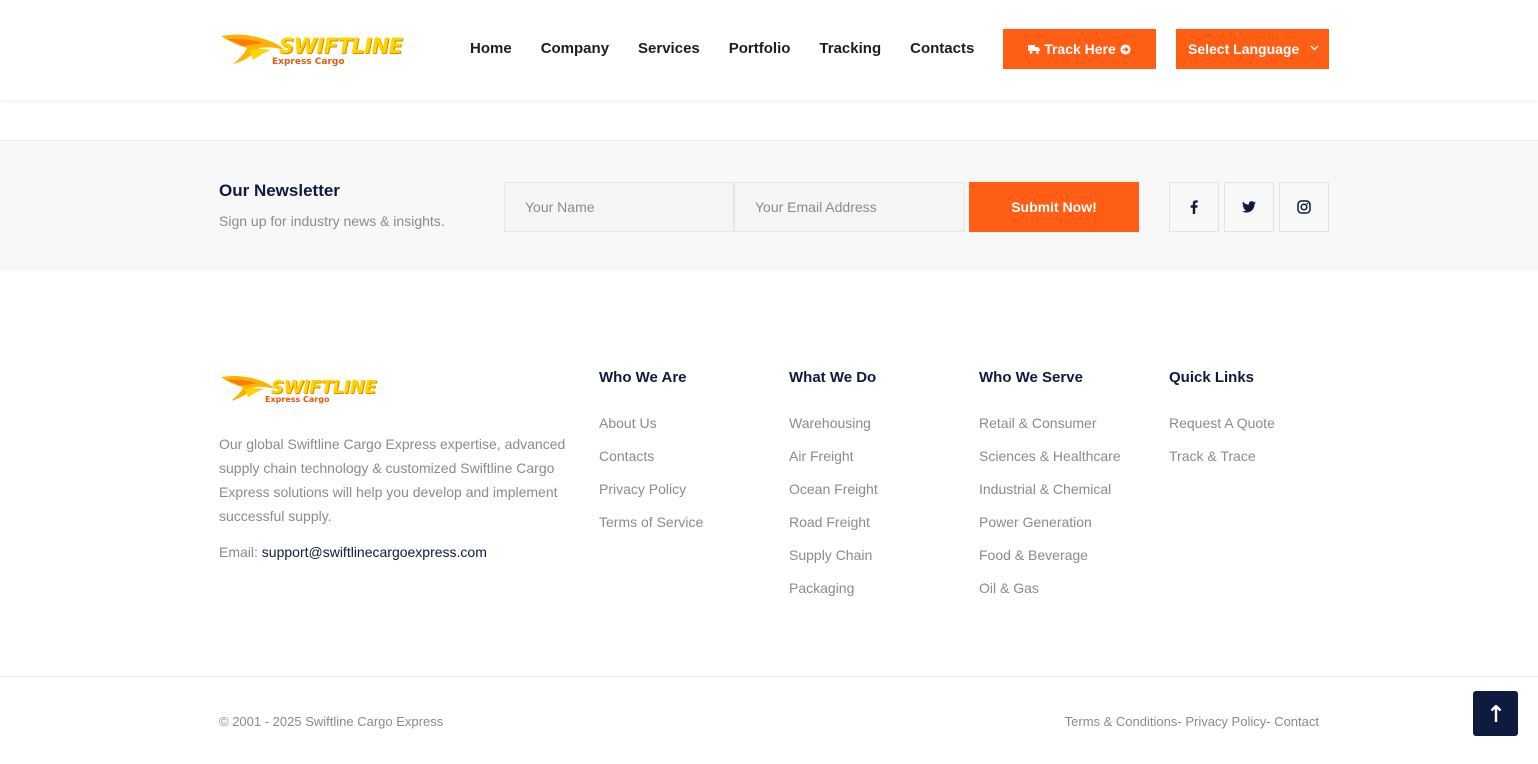  What do you see at coordinates (1314, 48) in the screenshot?
I see `chevron-down-icon` at bounding box center [1314, 48].